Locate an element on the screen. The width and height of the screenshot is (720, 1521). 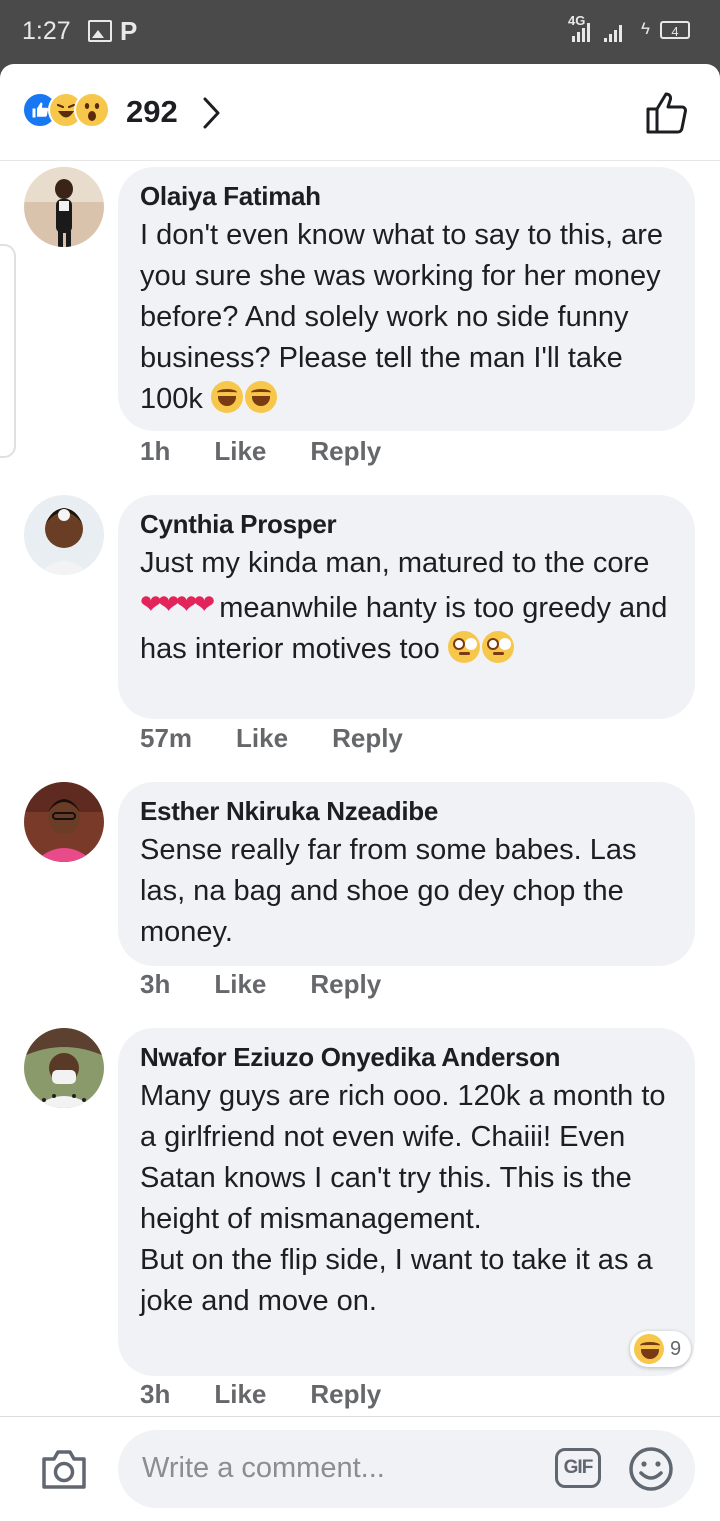
comment-actions: 1h Like Reply is located at coordinates (282, 451).